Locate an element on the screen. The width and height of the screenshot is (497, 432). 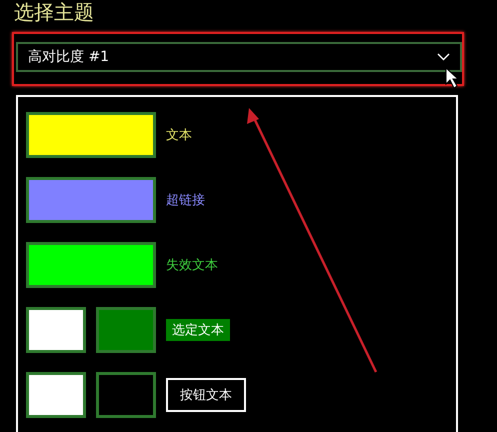
theme-dropdown: 高对比度 #1 is located at coordinates (239, 57).